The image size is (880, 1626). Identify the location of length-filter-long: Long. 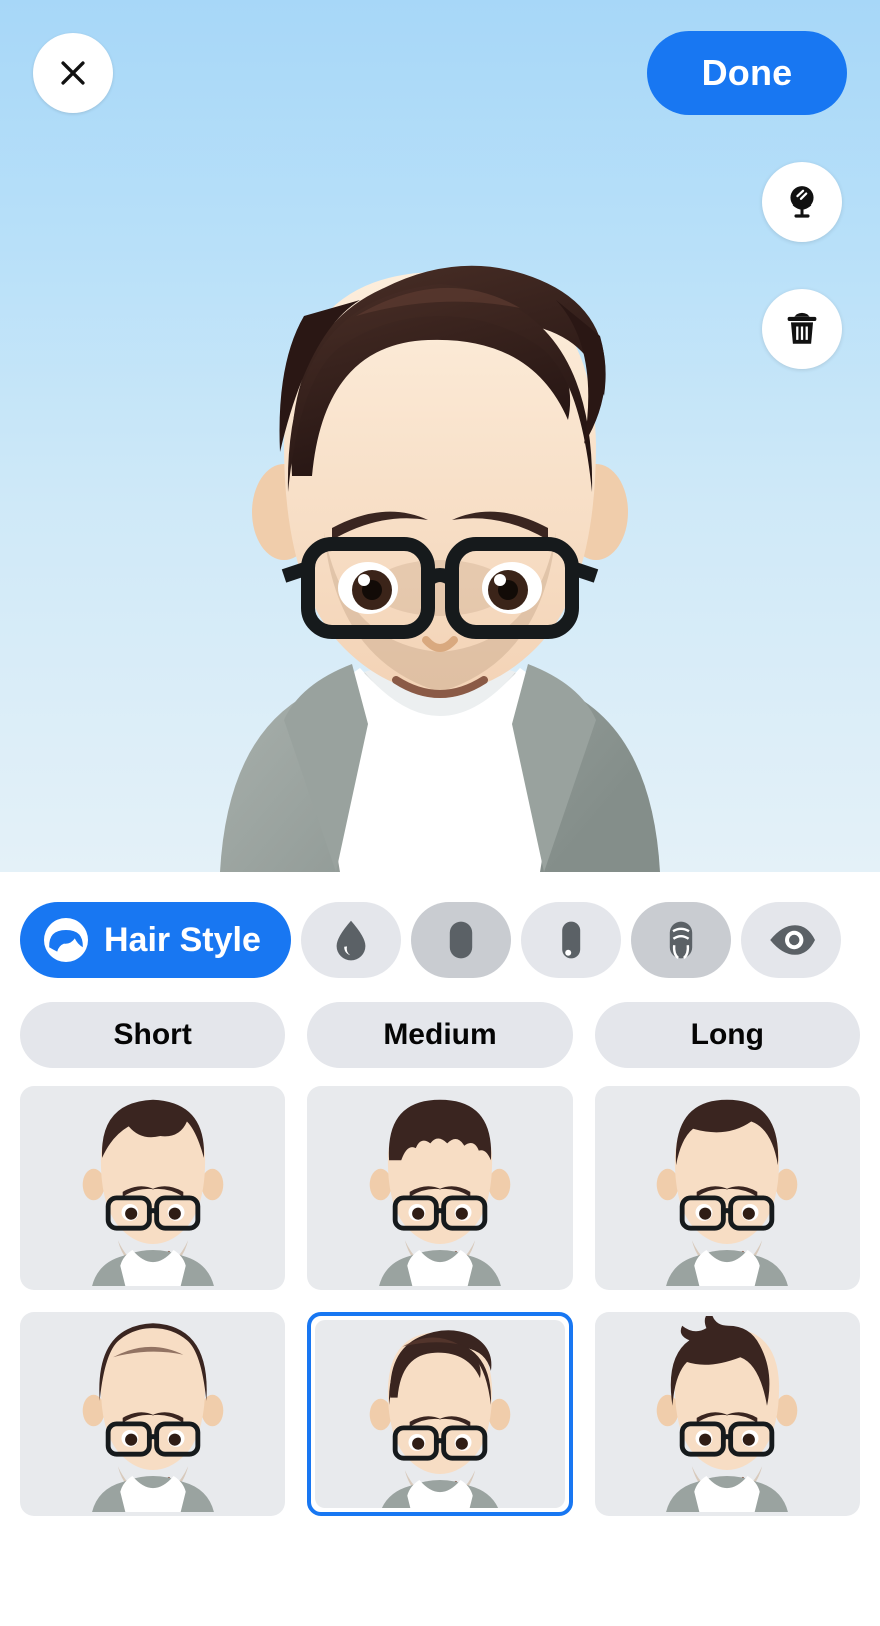
(727, 1035).